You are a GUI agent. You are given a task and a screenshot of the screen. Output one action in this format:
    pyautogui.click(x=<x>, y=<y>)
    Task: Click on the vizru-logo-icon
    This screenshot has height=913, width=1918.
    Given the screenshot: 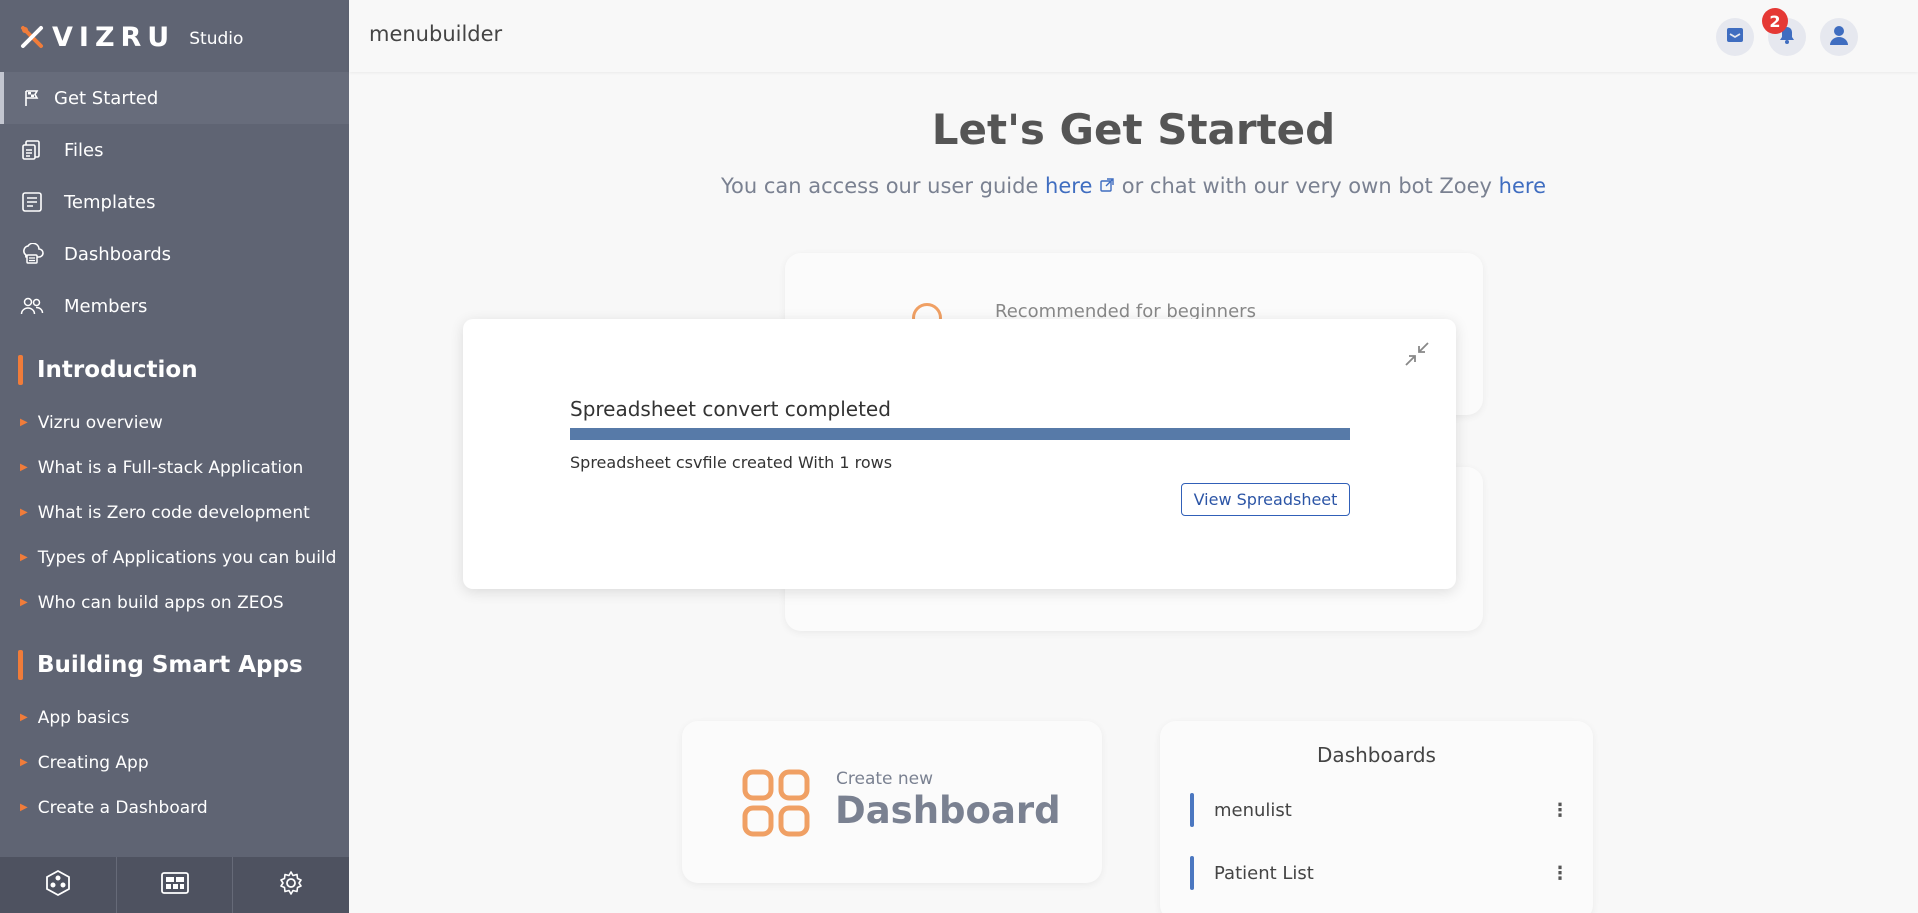 What is the action you would take?
    pyautogui.click(x=32, y=37)
    